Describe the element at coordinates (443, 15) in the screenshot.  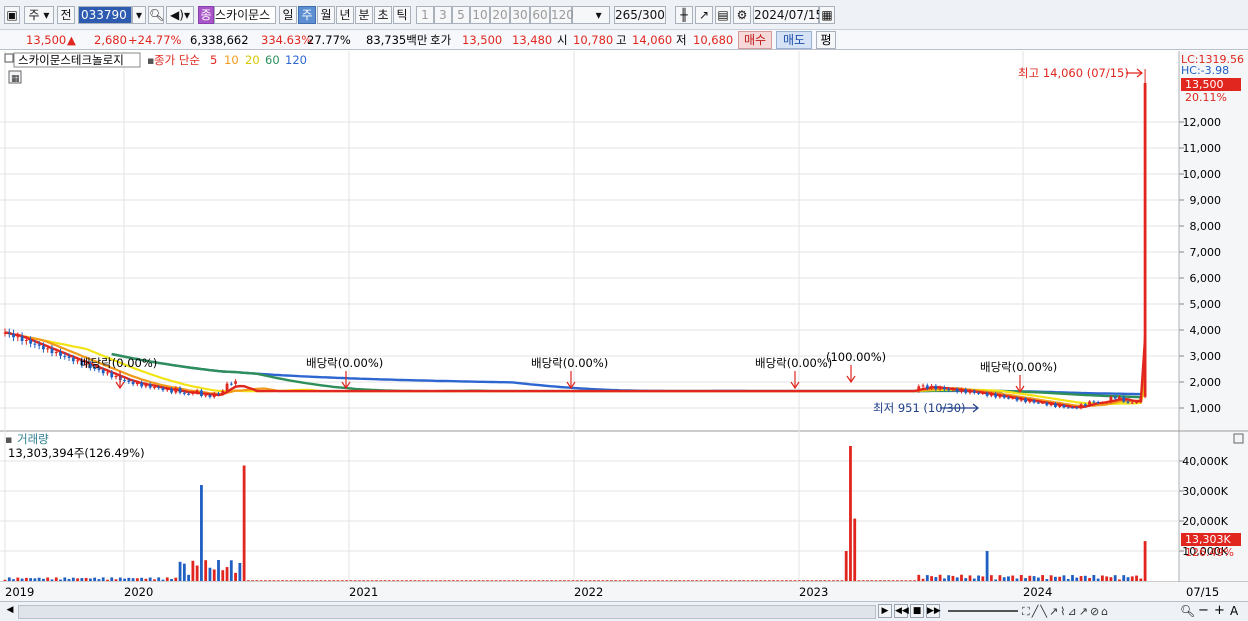
I see `interval-button: 3` at that location.